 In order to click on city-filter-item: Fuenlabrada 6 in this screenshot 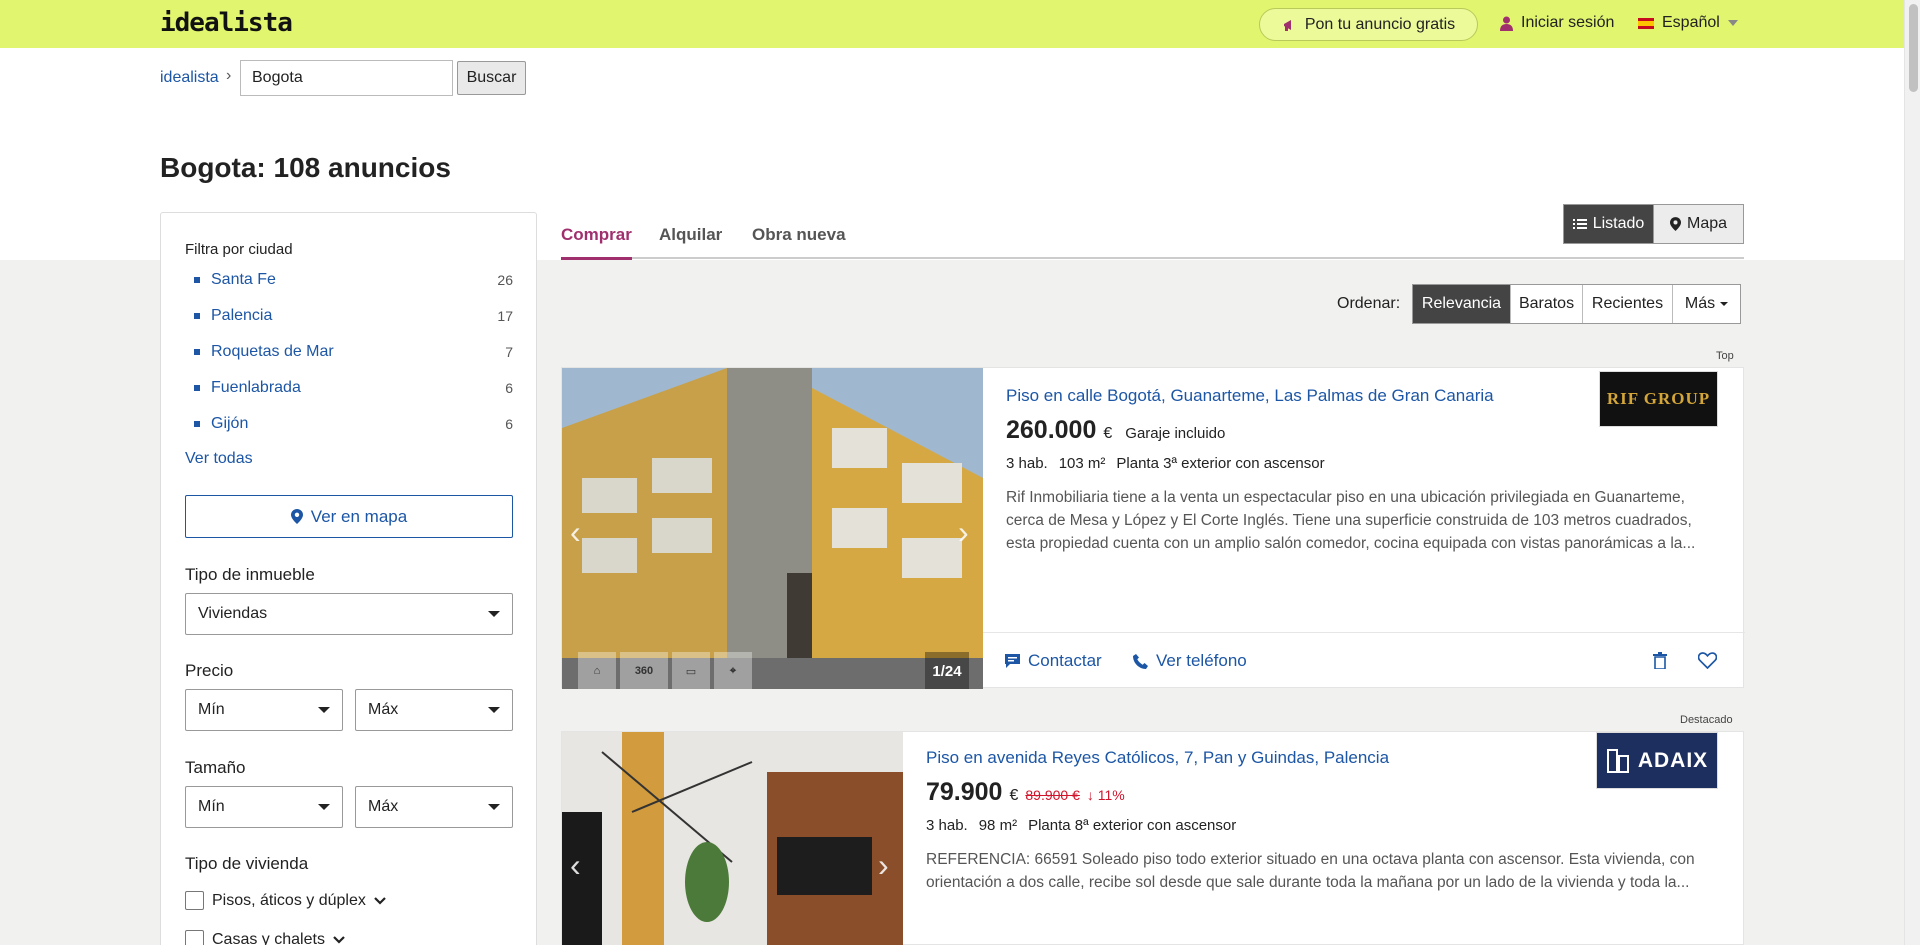, I will do `click(349, 388)`.